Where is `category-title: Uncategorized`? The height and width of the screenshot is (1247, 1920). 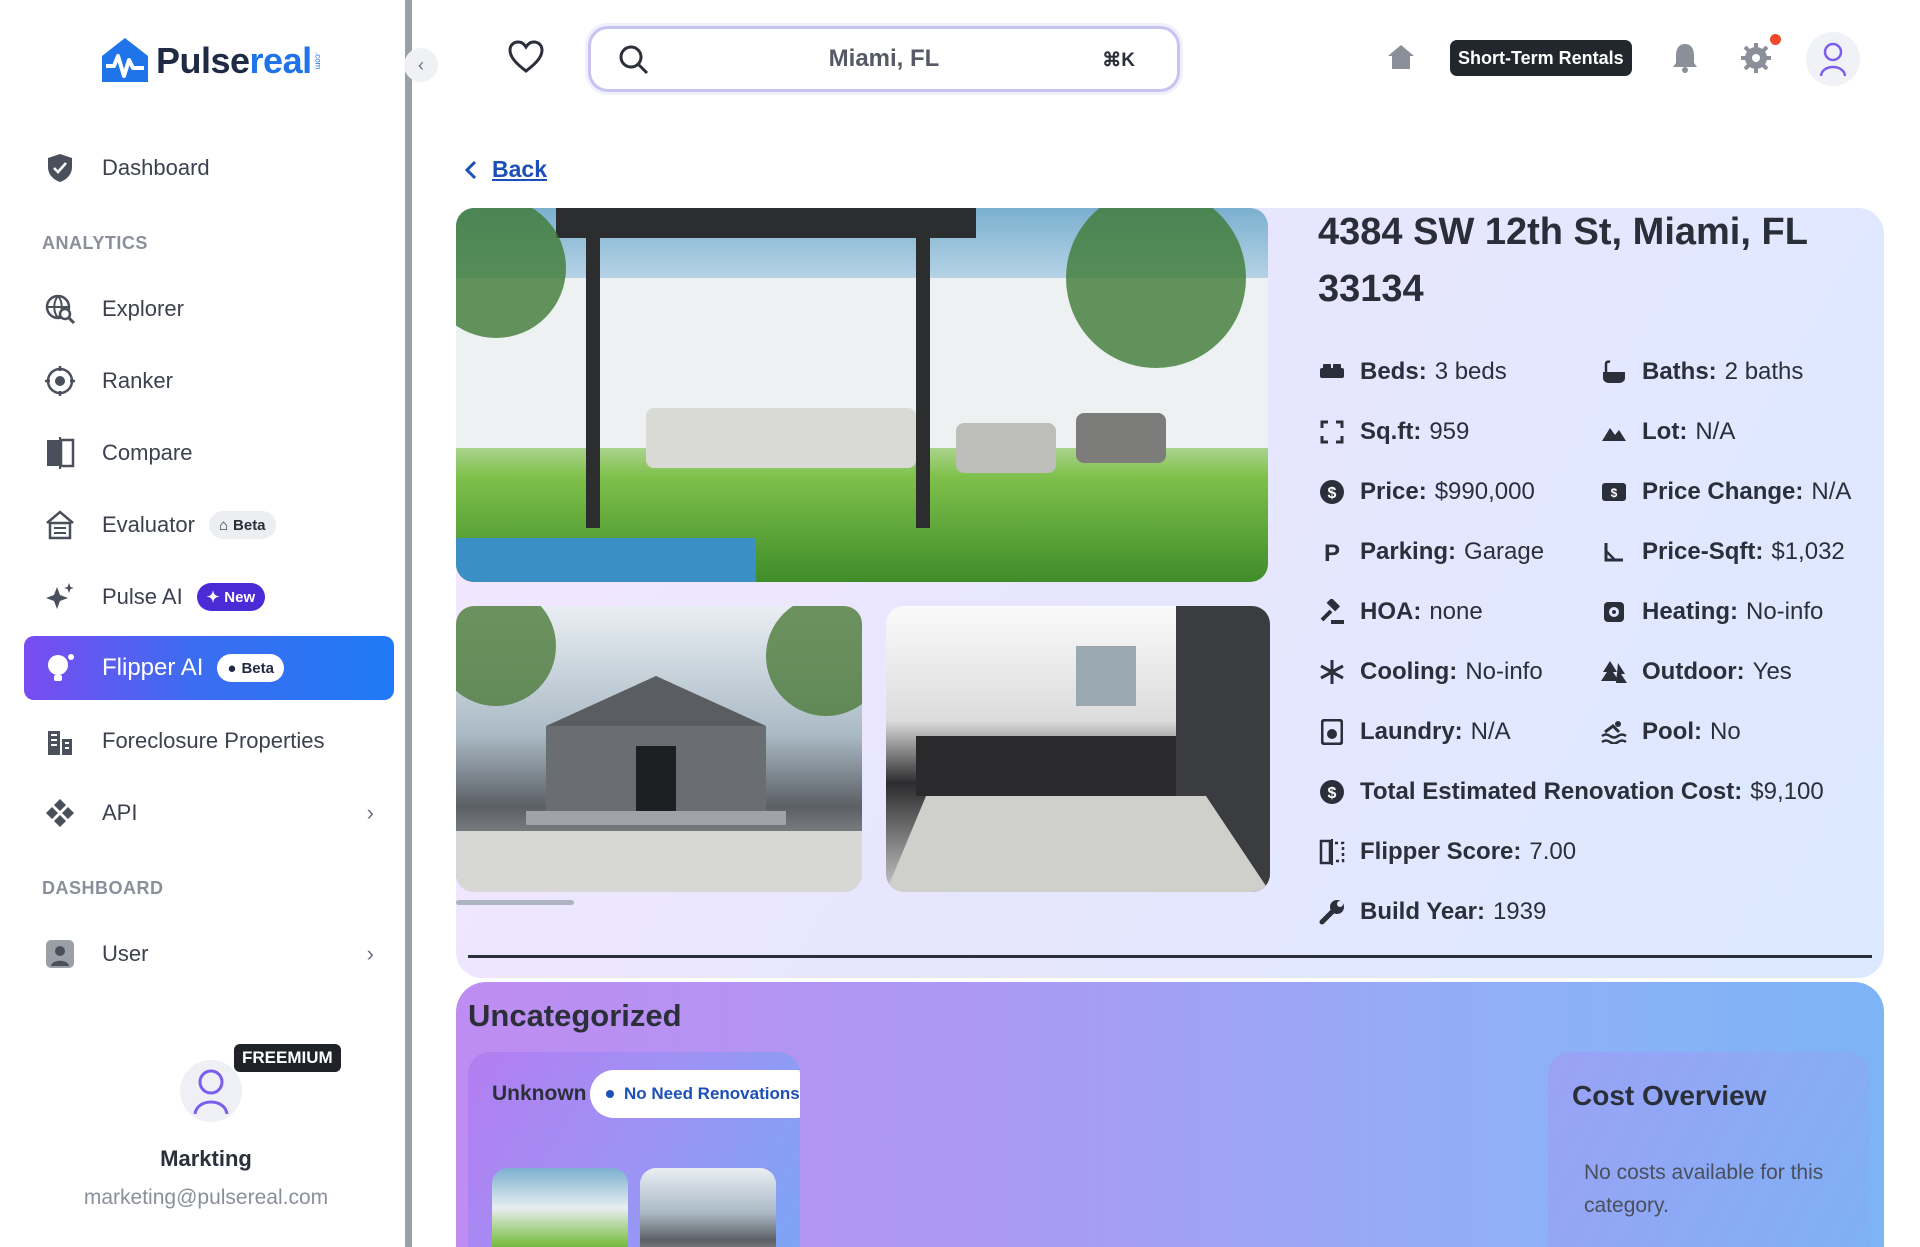
category-title: Uncategorized is located at coordinates (575, 1015).